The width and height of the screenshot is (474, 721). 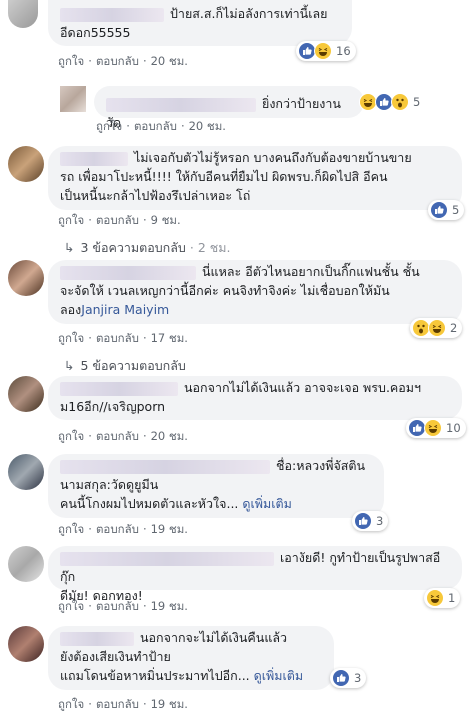 What do you see at coordinates (454, 328) in the screenshot?
I see `reaction-count: 2` at bounding box center [454, 328].